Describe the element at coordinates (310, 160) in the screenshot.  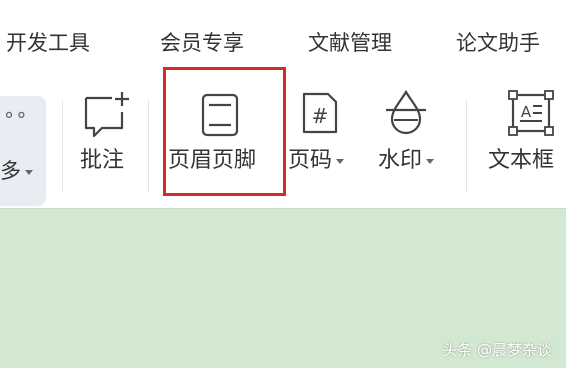
I see `page-number-label: 页码` at that location.